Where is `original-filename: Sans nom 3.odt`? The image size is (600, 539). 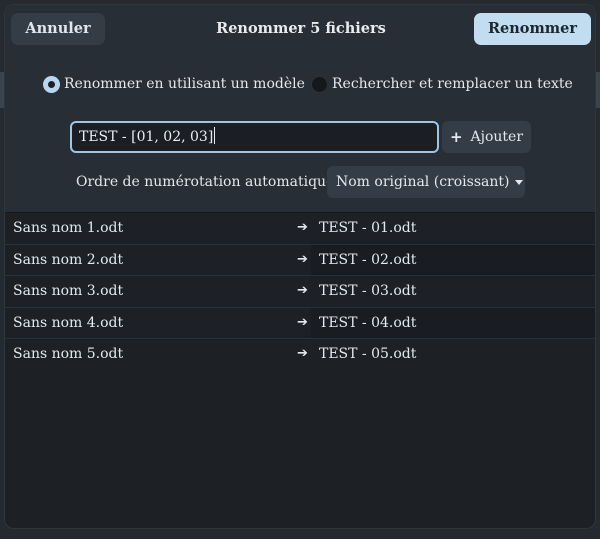
original-filename: Sans nom 3.odt is located at coordinates (68, 291).